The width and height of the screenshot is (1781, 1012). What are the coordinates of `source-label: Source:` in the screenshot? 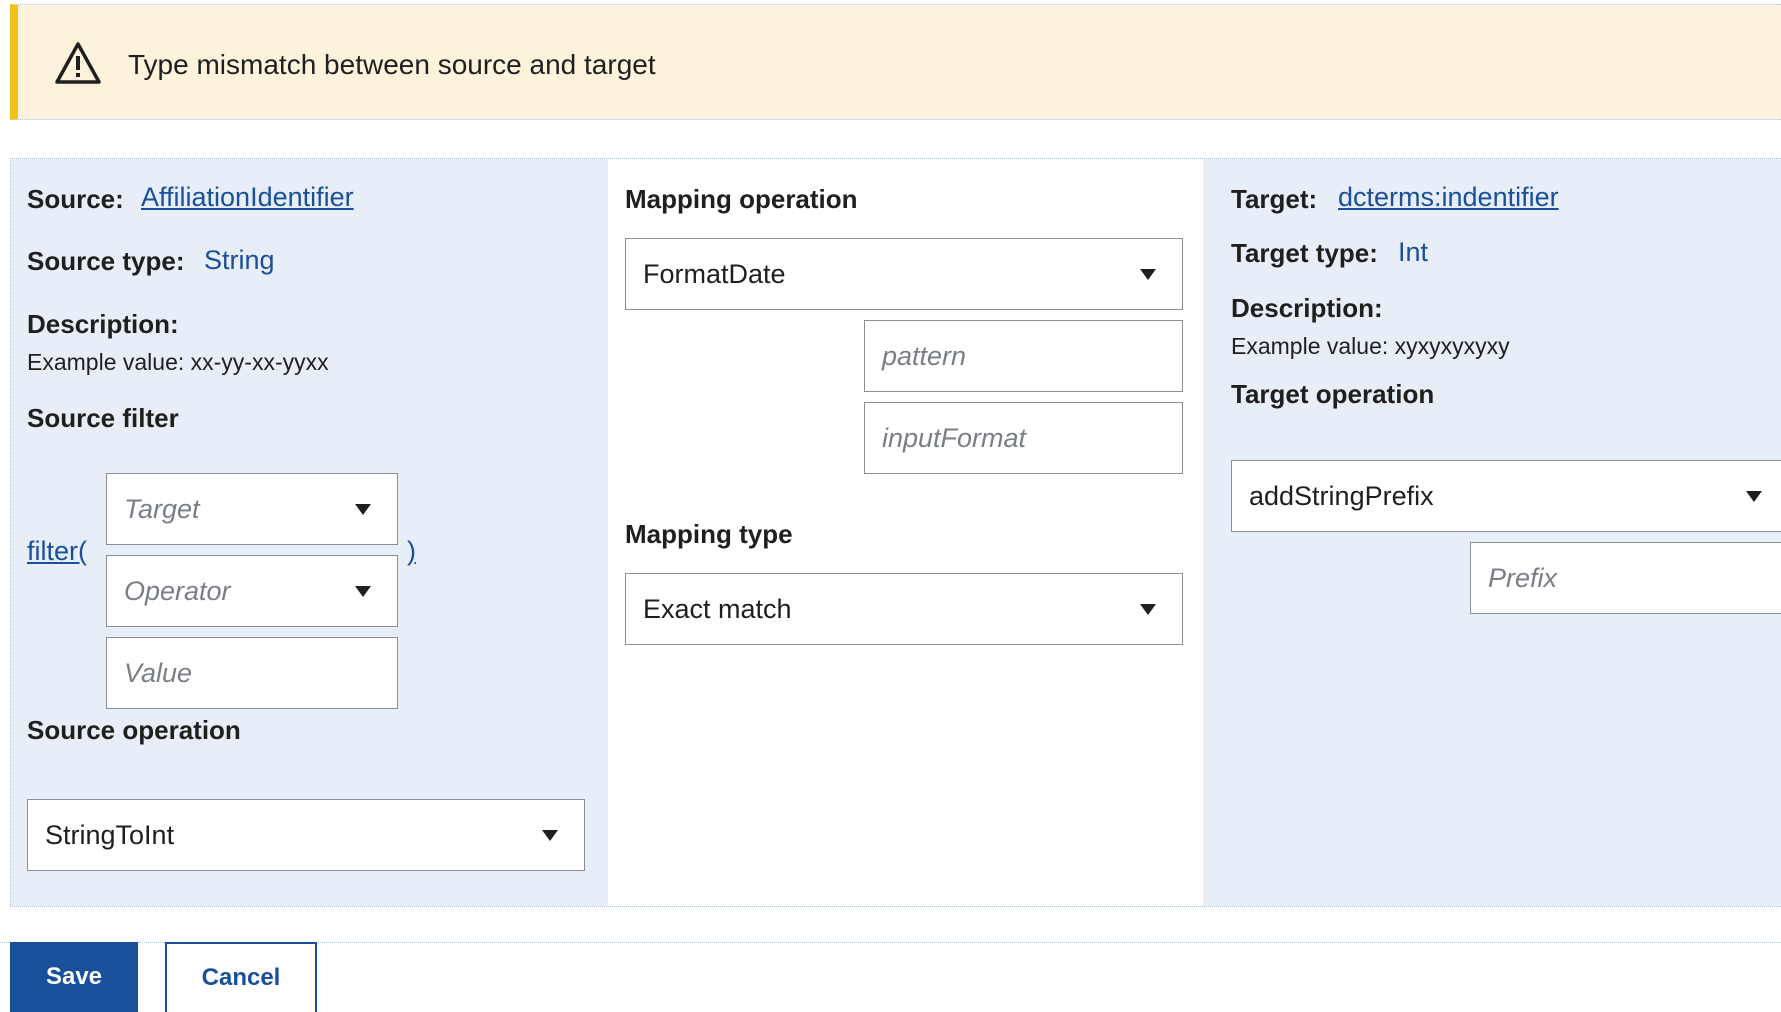 It's located at (75, 199).